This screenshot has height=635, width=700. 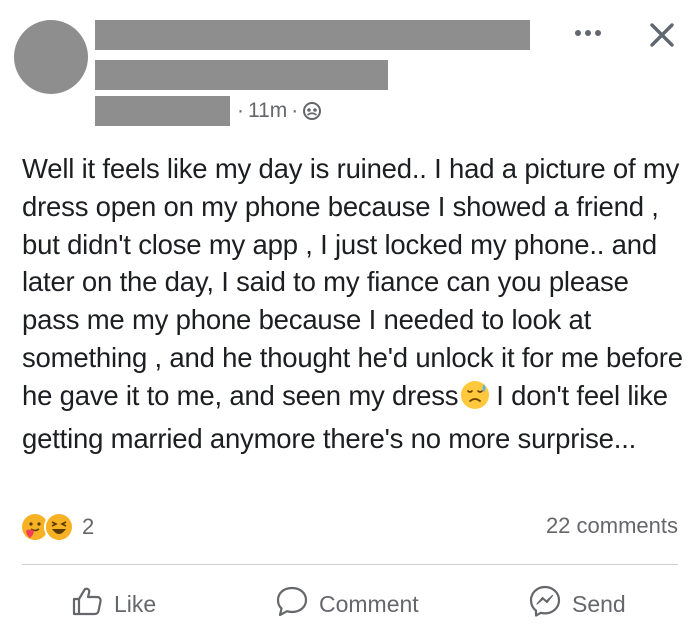 What do you see at coordinates (612, 526) in the screenshot?
I see `comments-count-link: 22 comments` at bounding box center [612, 526].